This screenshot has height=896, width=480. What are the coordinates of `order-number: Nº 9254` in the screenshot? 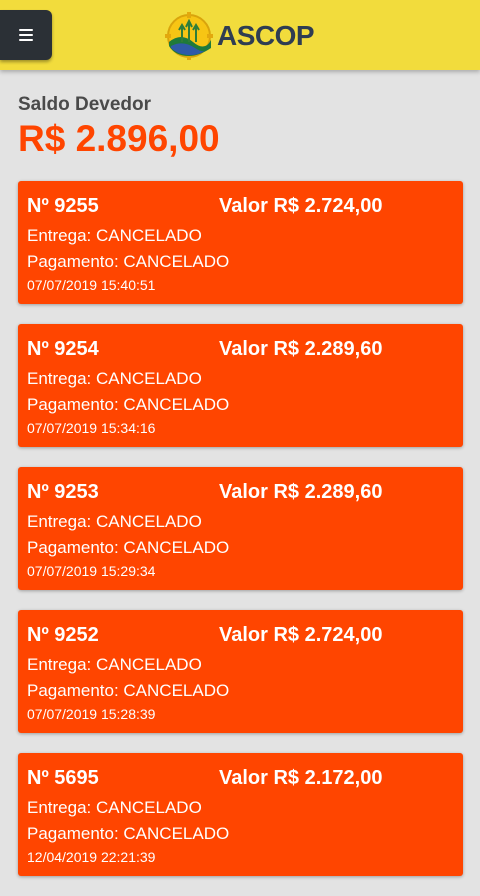 It's located at (63, 349).